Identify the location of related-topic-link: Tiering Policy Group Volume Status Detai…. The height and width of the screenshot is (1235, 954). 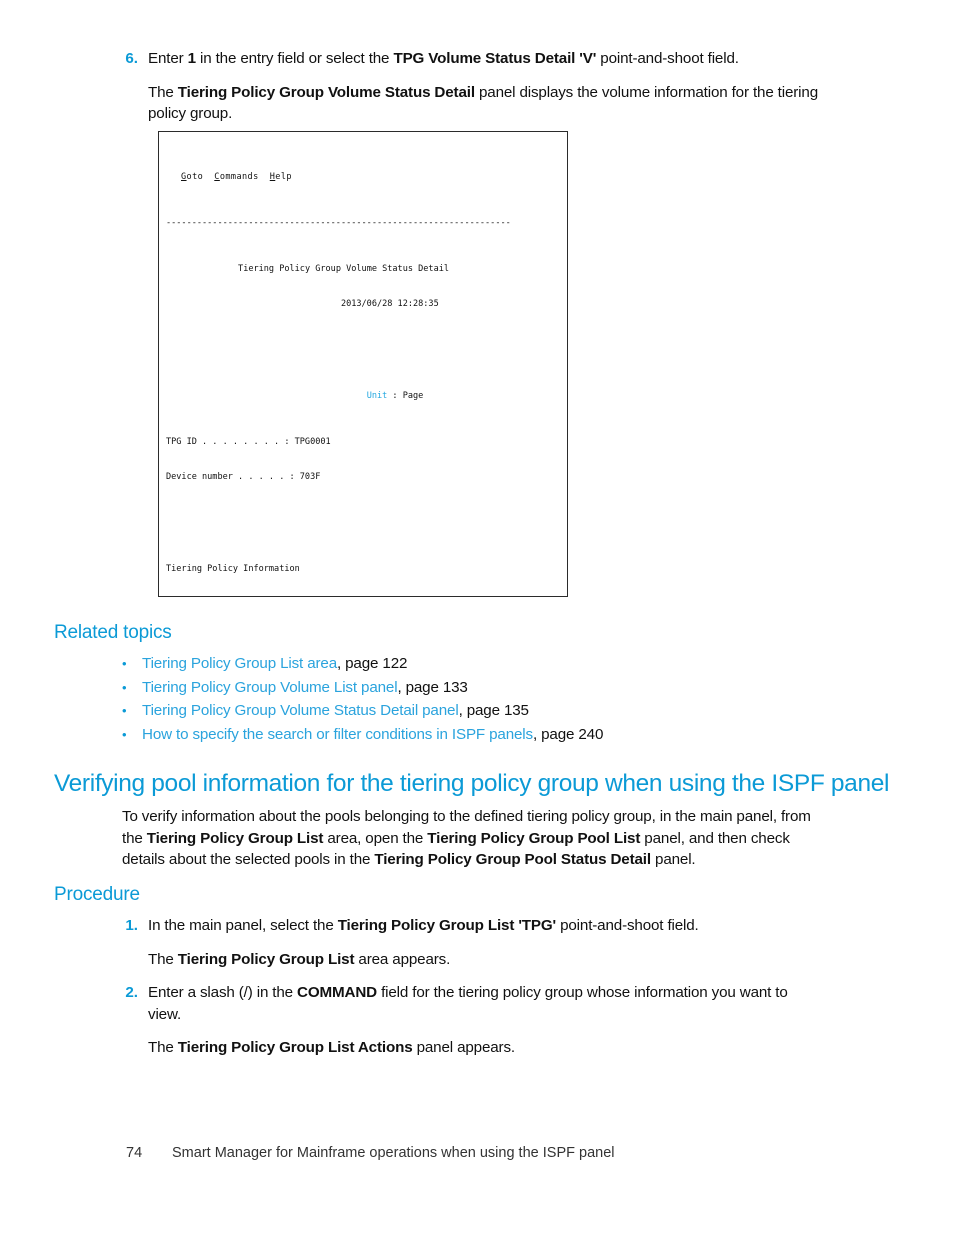
(300, 710).